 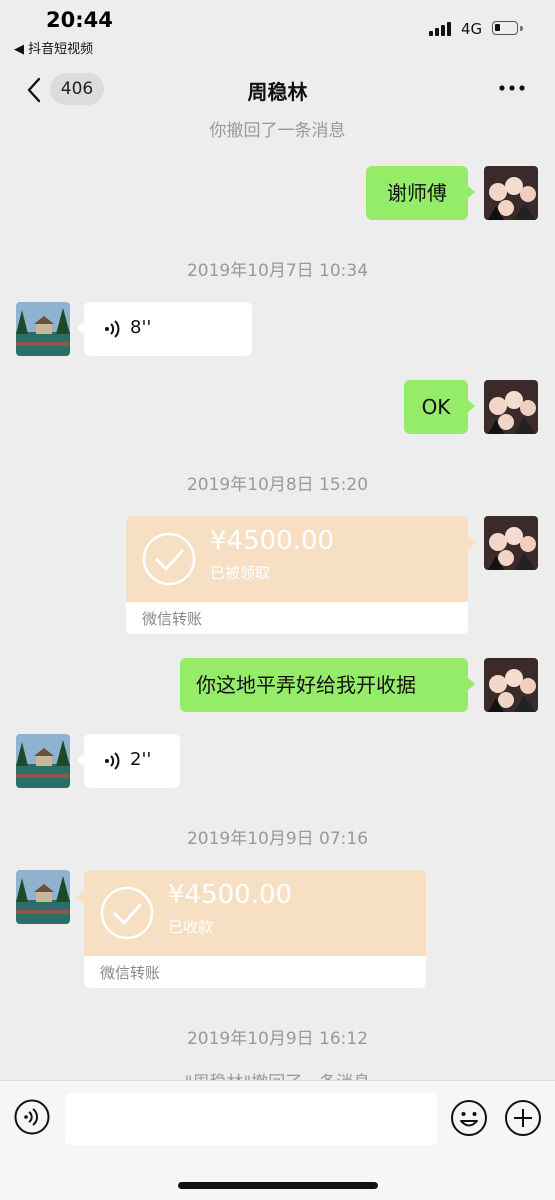 I want to click on sent-message-bubble: OK, so click(x=439, y=407).